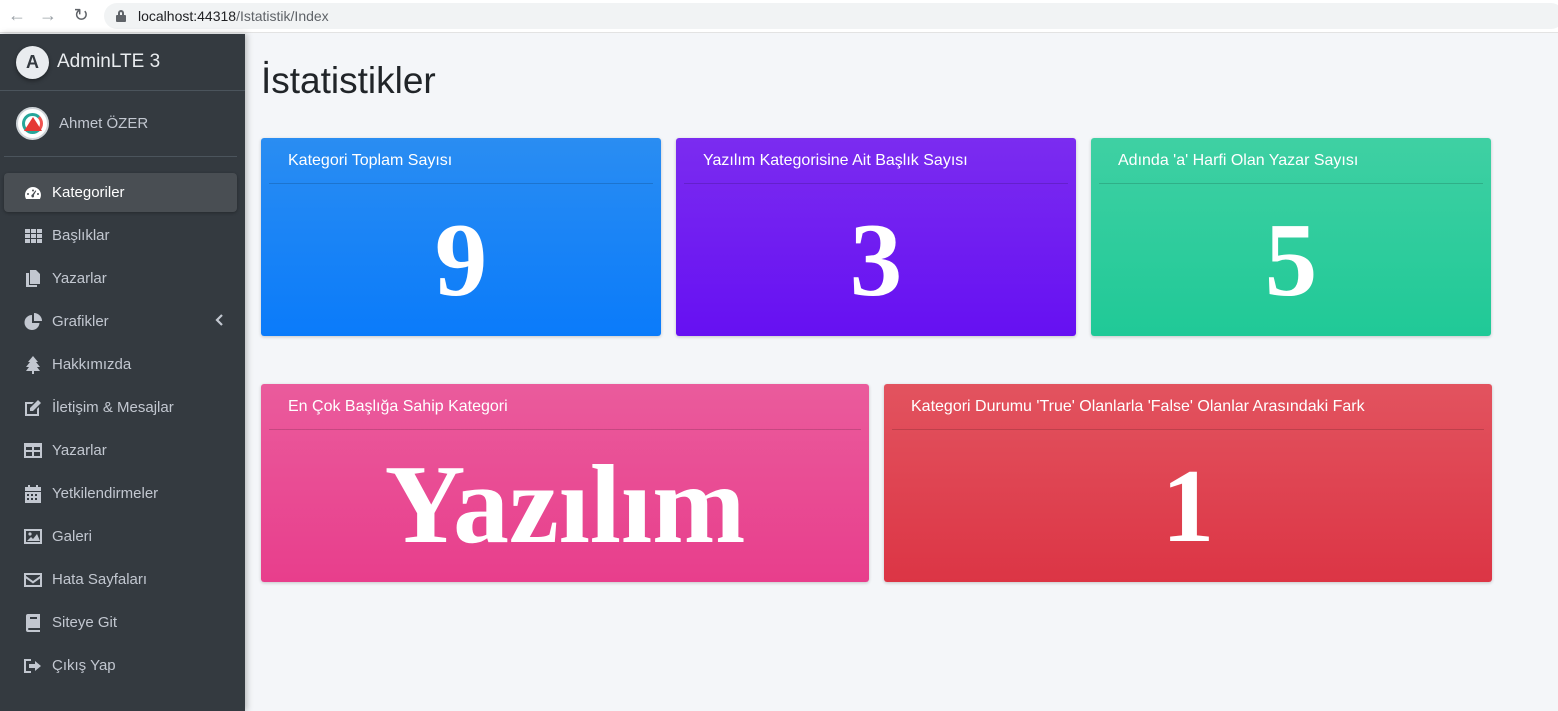 This screenshot has height=711, width=1558. Describe the element at coordinates (32, 62) in the screenshot. I see `brand-logo-icon: A` at that location.